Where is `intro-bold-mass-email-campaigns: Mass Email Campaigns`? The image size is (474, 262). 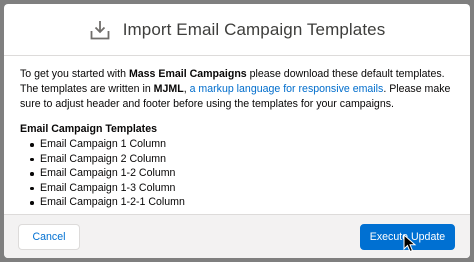 intro-bold-mass-email-campaigns: Mass Email Campaigns is located at coordinates (187, 74).